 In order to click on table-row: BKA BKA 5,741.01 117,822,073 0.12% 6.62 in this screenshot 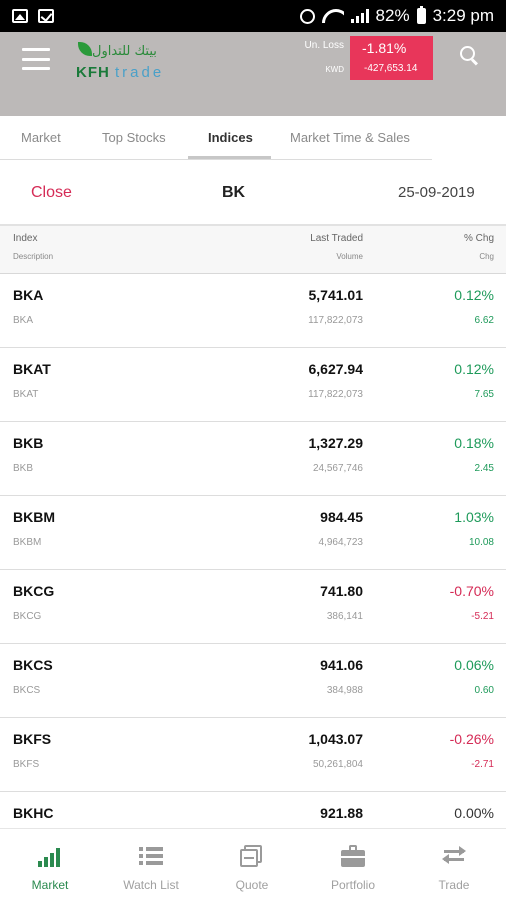, I will do `click(253, 311)`.